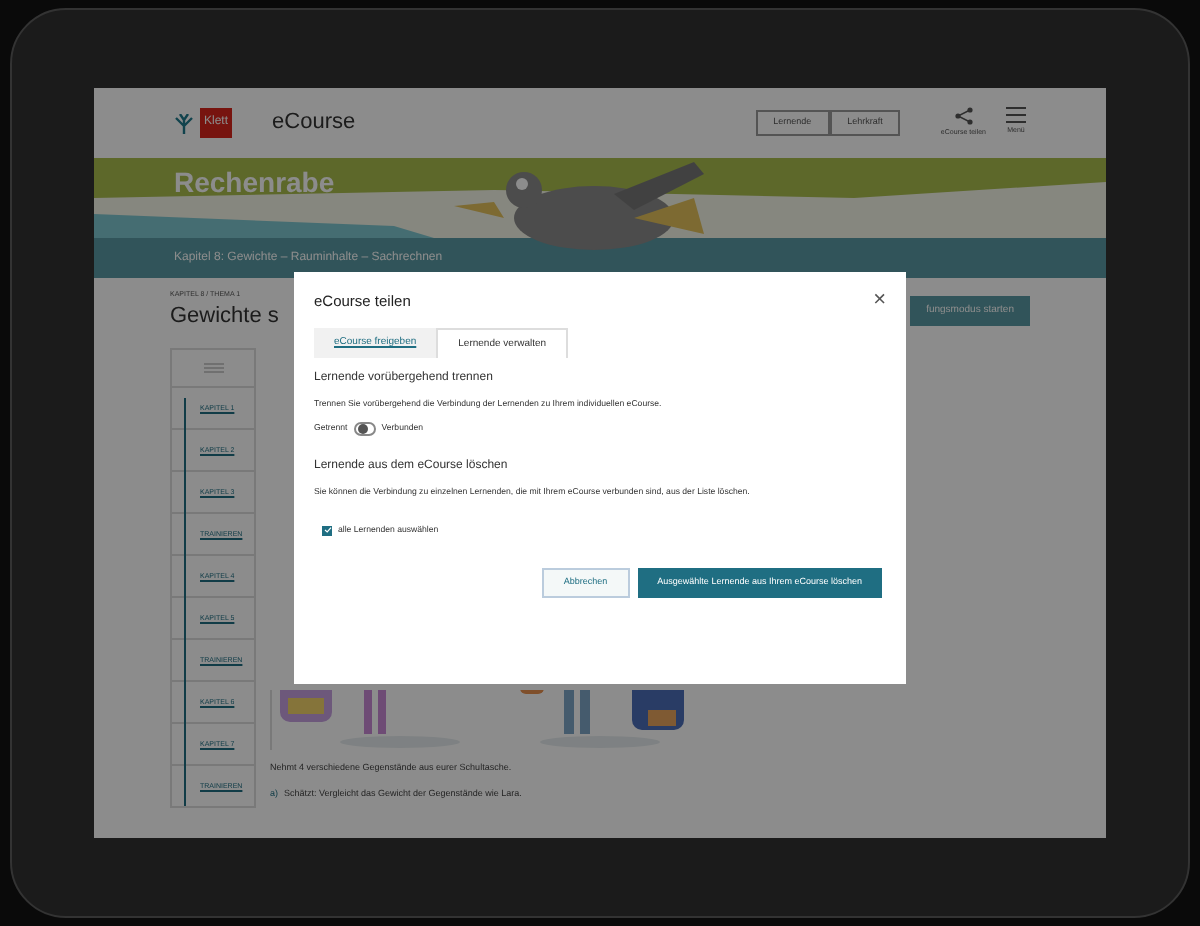  Describe the element at coordinates (184, 123) in the screenshot. I see `plant-icon` at that location.